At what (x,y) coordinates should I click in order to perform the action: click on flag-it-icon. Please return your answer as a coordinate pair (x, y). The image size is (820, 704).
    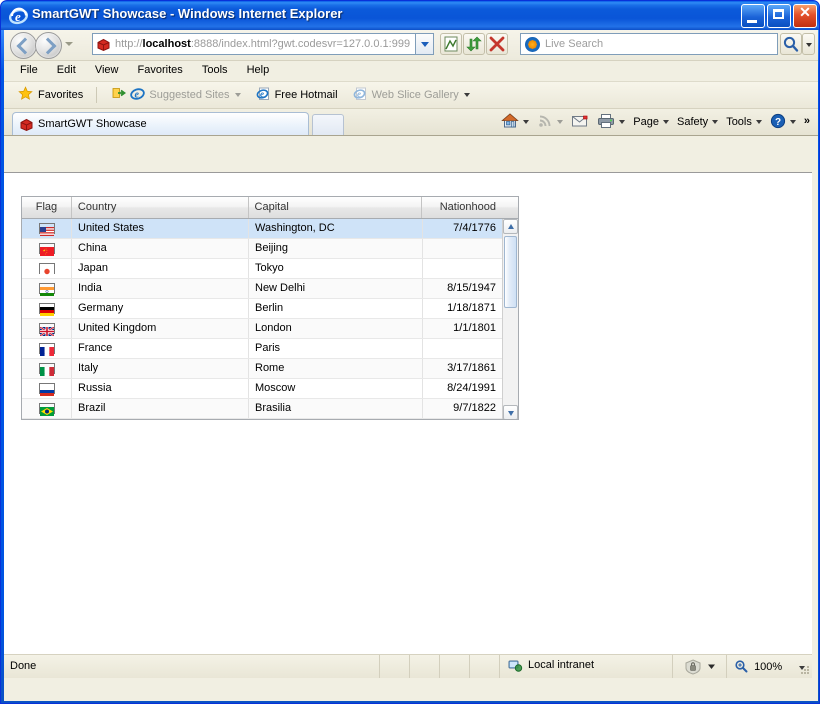
    Looking at the image, I should click on (46, 369).